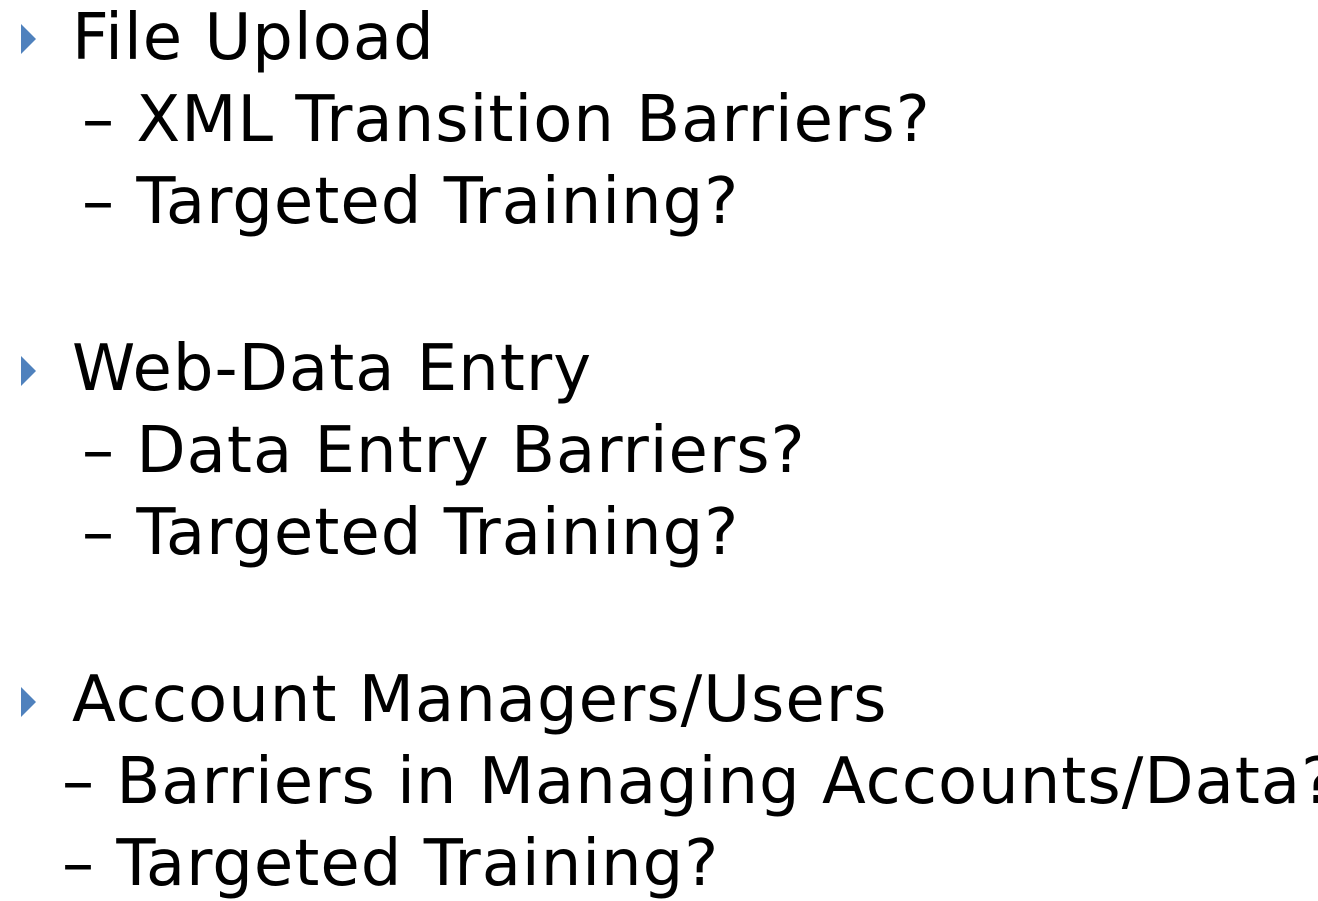 The width and height of the screenshot is (1318, 901). I want to click on subitem-line: – Barriers in Managing Accounts/Data?, so click(690, 782).